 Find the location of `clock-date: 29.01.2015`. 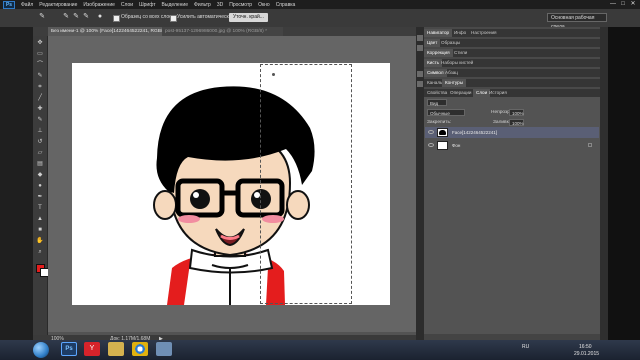

clock-date: 29.01.2015 is located at coordinates (586, 354).